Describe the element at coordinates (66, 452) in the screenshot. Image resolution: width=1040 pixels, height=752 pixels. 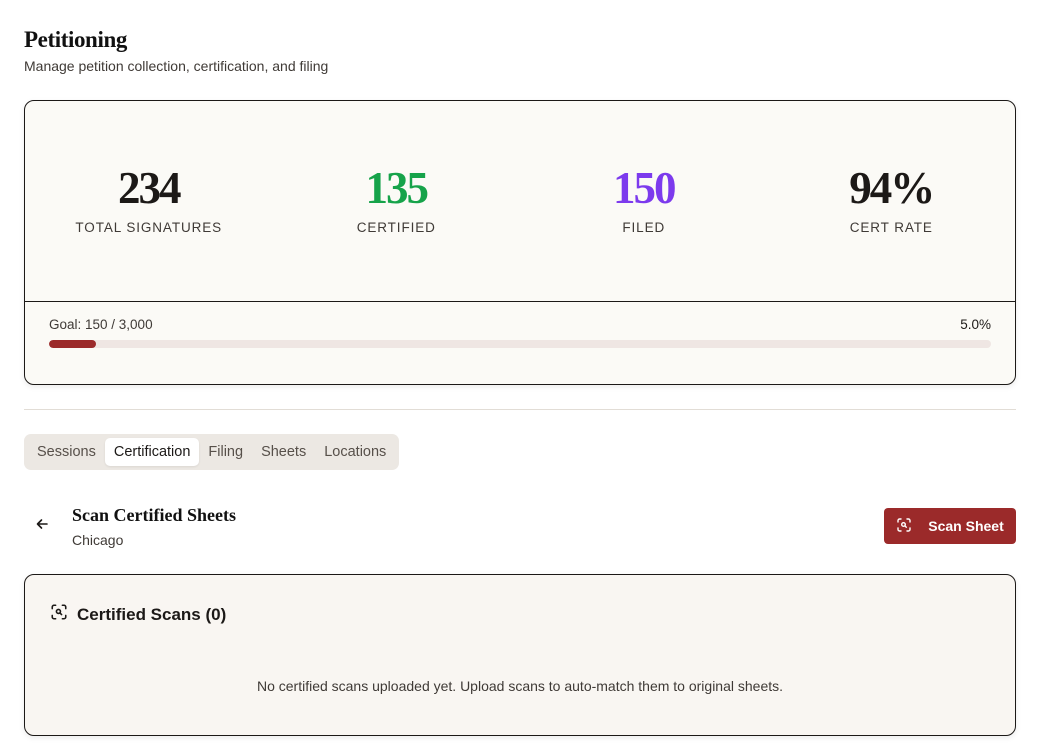
I see `tab-sessions: Sessions` at that location.